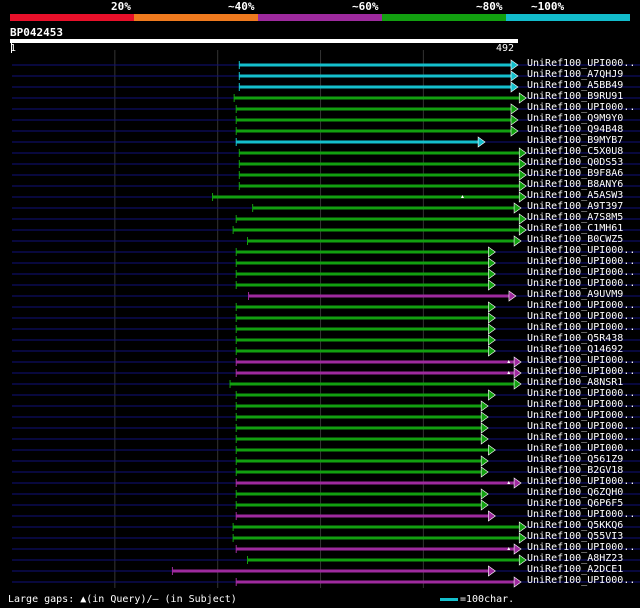  What do you see at coordinates (122, 599) in the screenshot?
I see `gap-legend: Large gaps: ▲(in Query)/— (in Subject)` at bounding box center [122, 599].